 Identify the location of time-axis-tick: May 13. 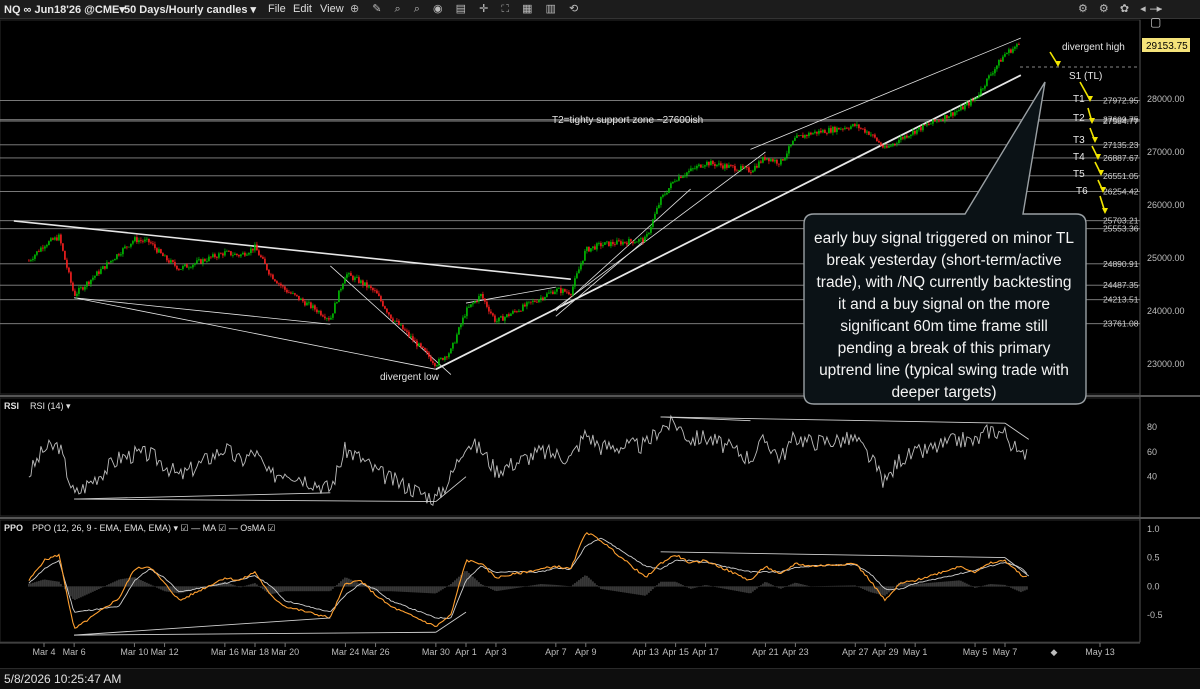
(1100, 652).